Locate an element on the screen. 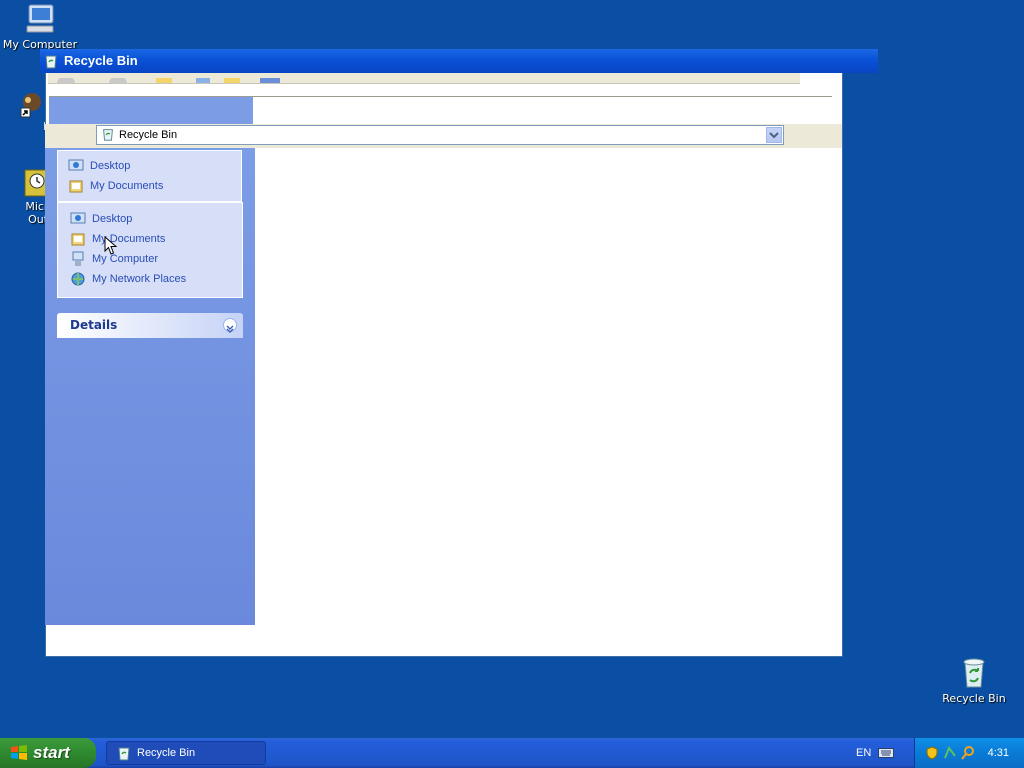  window-titlebar: Recycle Bin is located at coordinates (459, 61).